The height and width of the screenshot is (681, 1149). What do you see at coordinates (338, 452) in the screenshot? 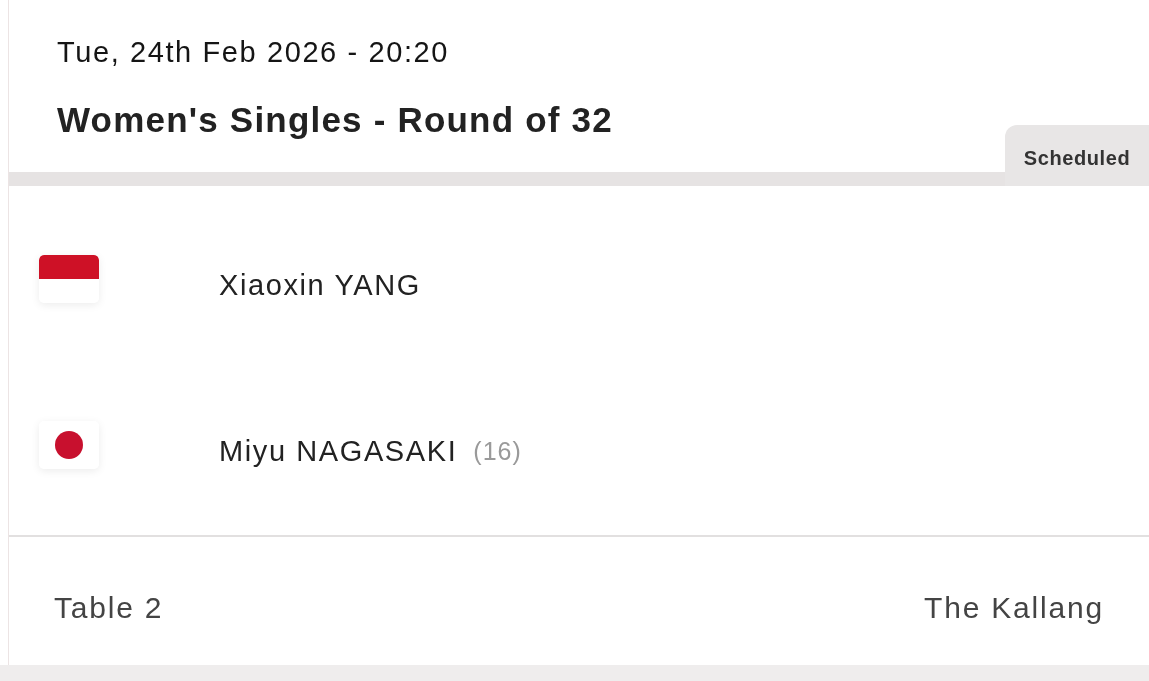
I see `player-name: Miyu NAGASAKI` at bounding box center [338, 452].